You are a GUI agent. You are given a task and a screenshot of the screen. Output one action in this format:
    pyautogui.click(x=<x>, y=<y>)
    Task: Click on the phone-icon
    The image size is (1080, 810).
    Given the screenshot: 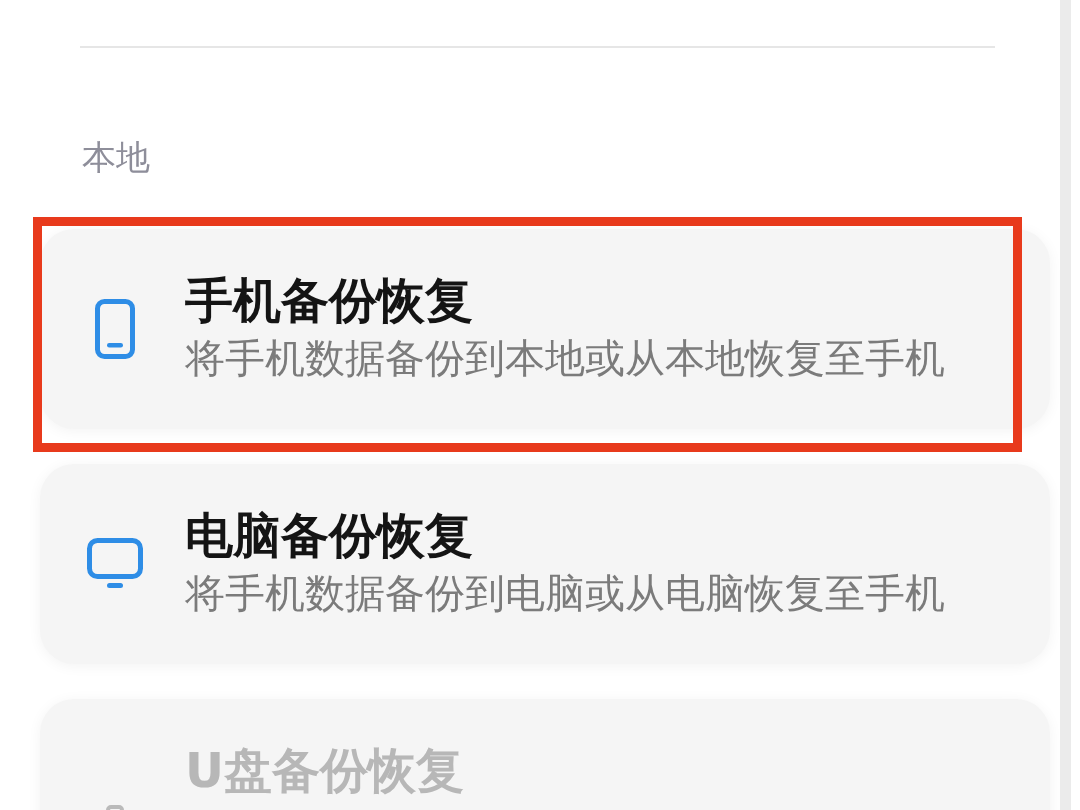 What is the action you would take?
    pyautogui.click(x=115, y=329)
    